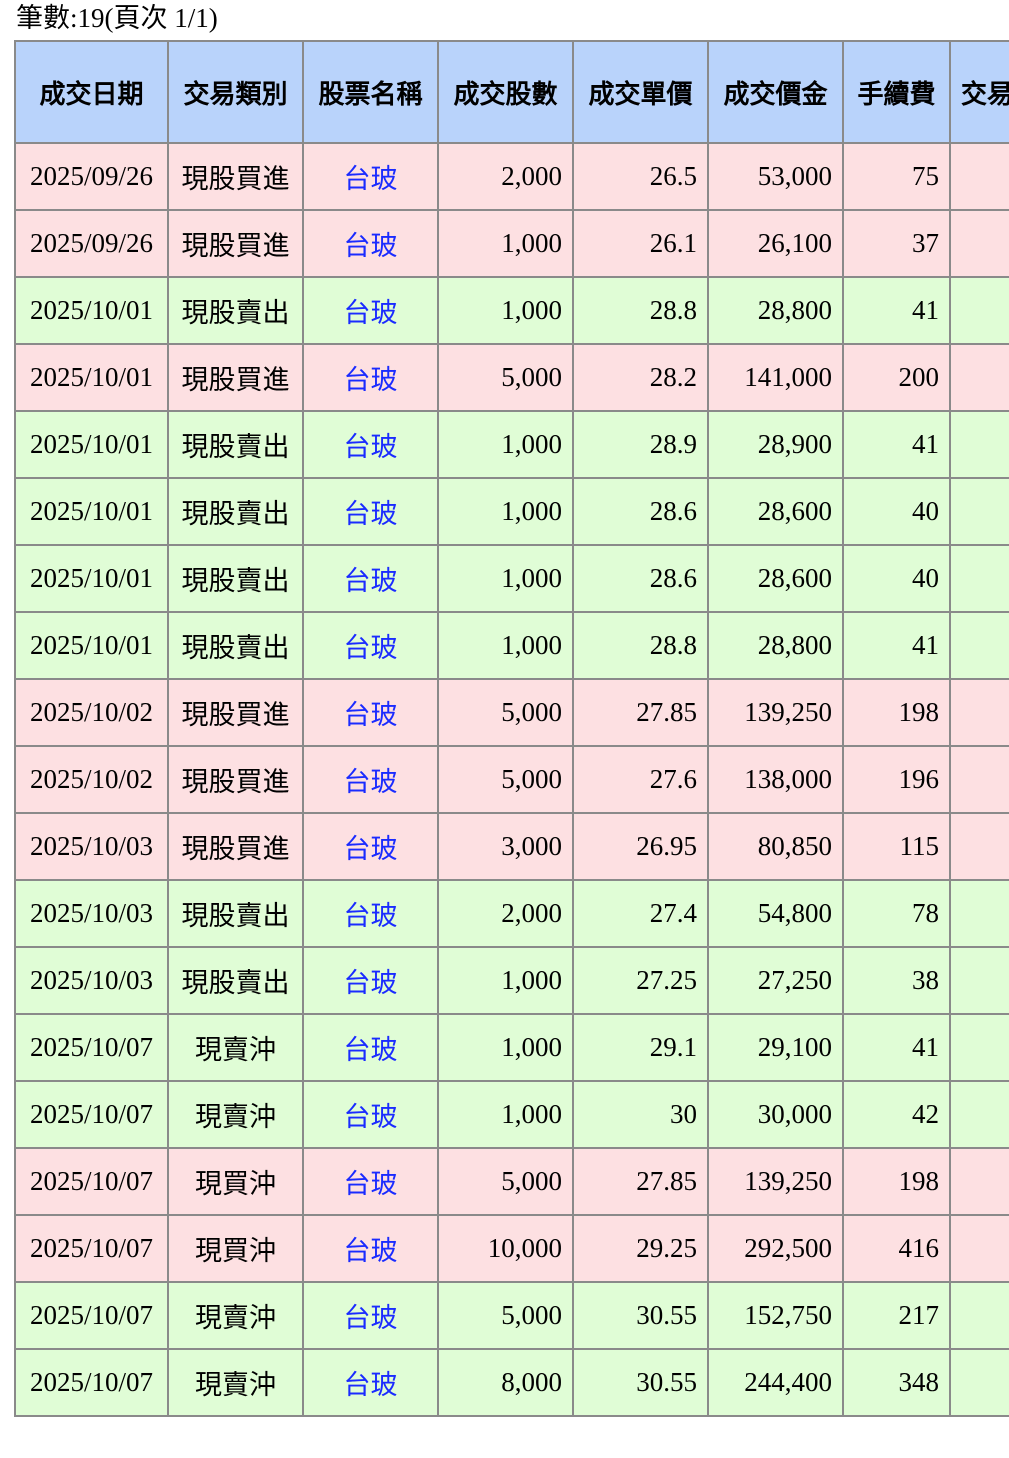 This screenshot has width=1009, height=1458. Describe the element at coordinates (979, 1315) in the screenshot. I see `cell-transaction-tax: 2` at that location.